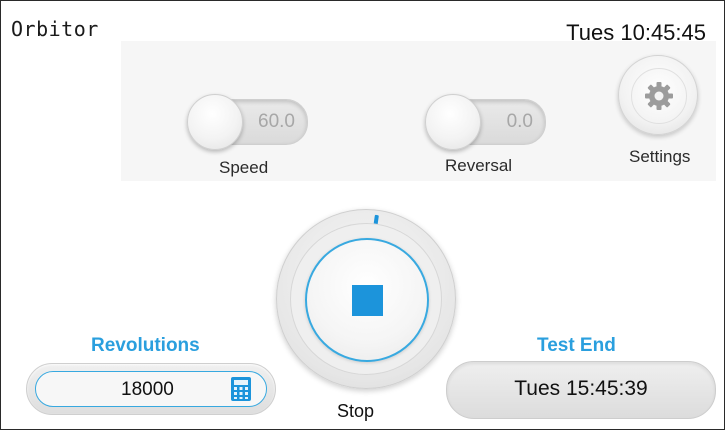  I want to click on speed-toggle-knob, so click(215, 122).